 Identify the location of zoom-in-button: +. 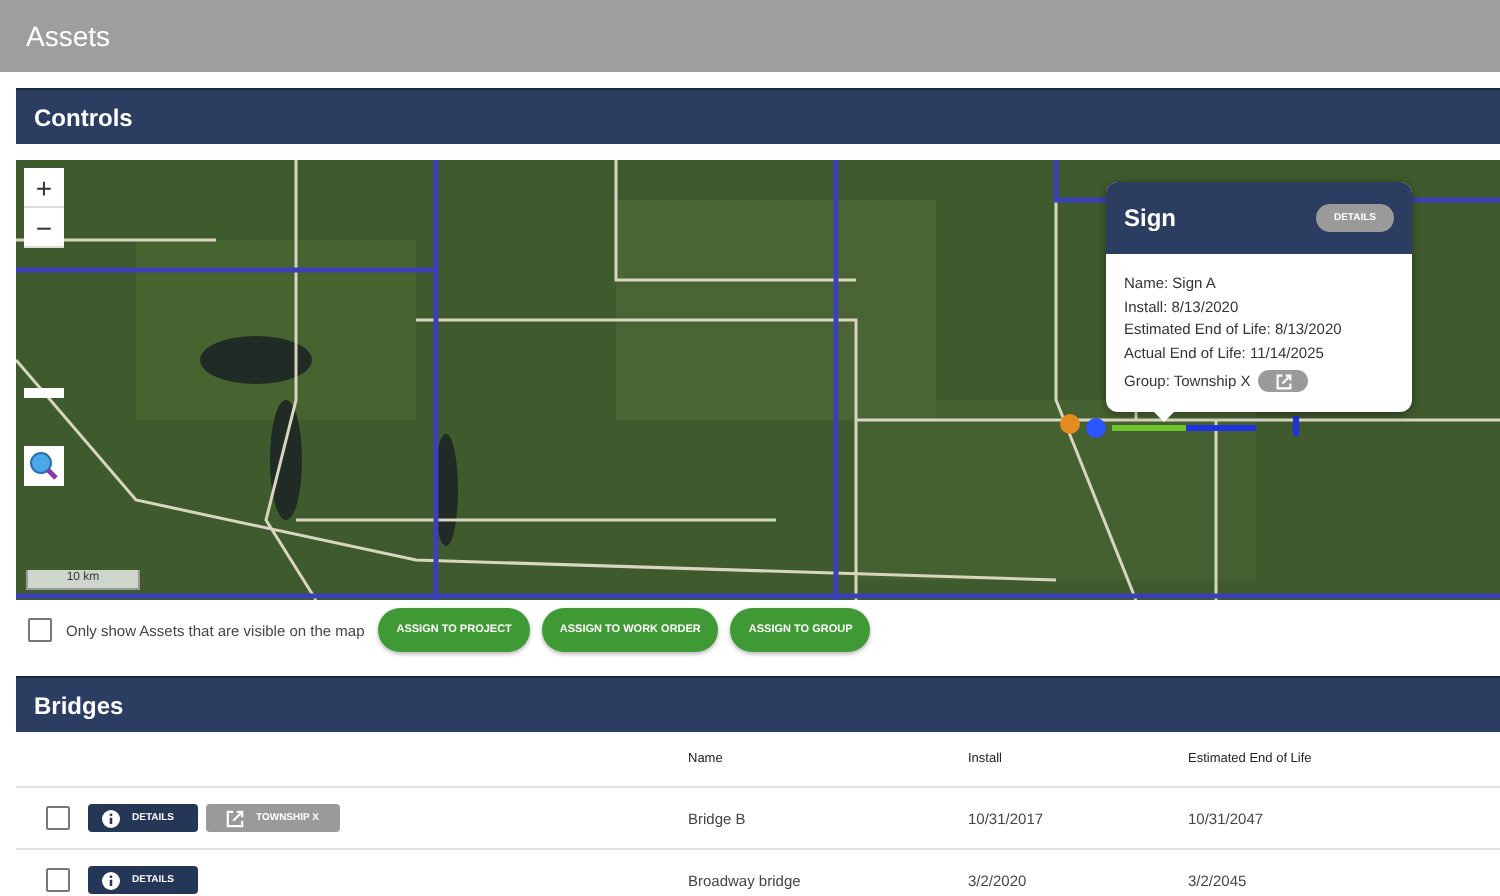
(44, 188).